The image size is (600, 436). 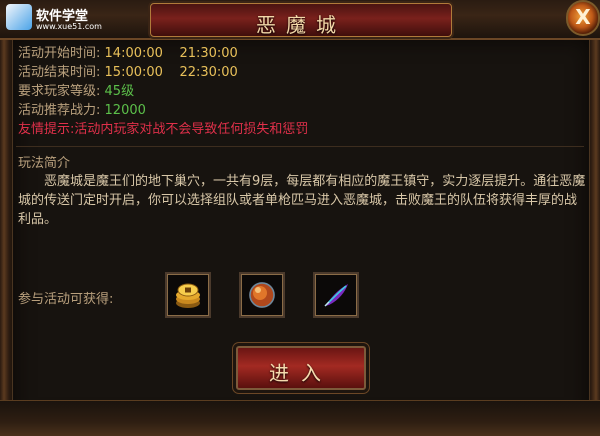 I want to click on level-row: 要求玩家等级: 45级, so click(x=76, y=92).